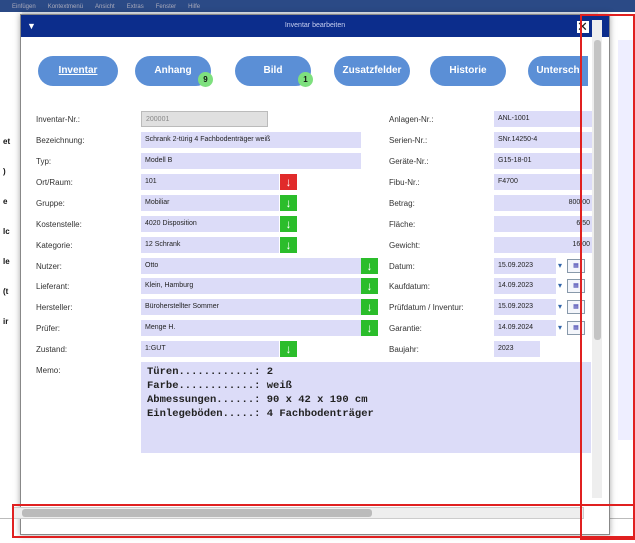 Image resolution: width=635 pixels, height=543 pixels. Describe the element at coordinates (6, 261) in the screenshot. I see `background-left-text: le` at that location.